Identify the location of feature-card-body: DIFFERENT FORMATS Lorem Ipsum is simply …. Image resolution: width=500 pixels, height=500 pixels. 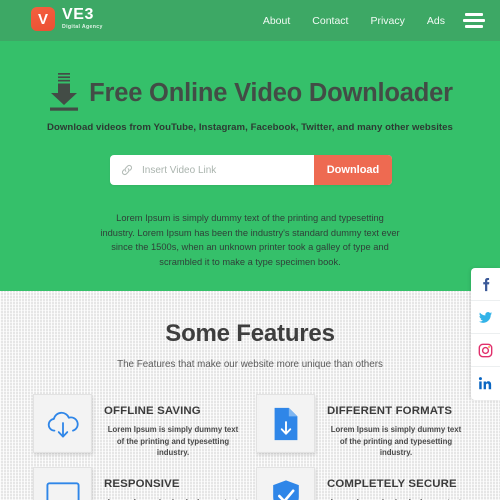
(396, 426).